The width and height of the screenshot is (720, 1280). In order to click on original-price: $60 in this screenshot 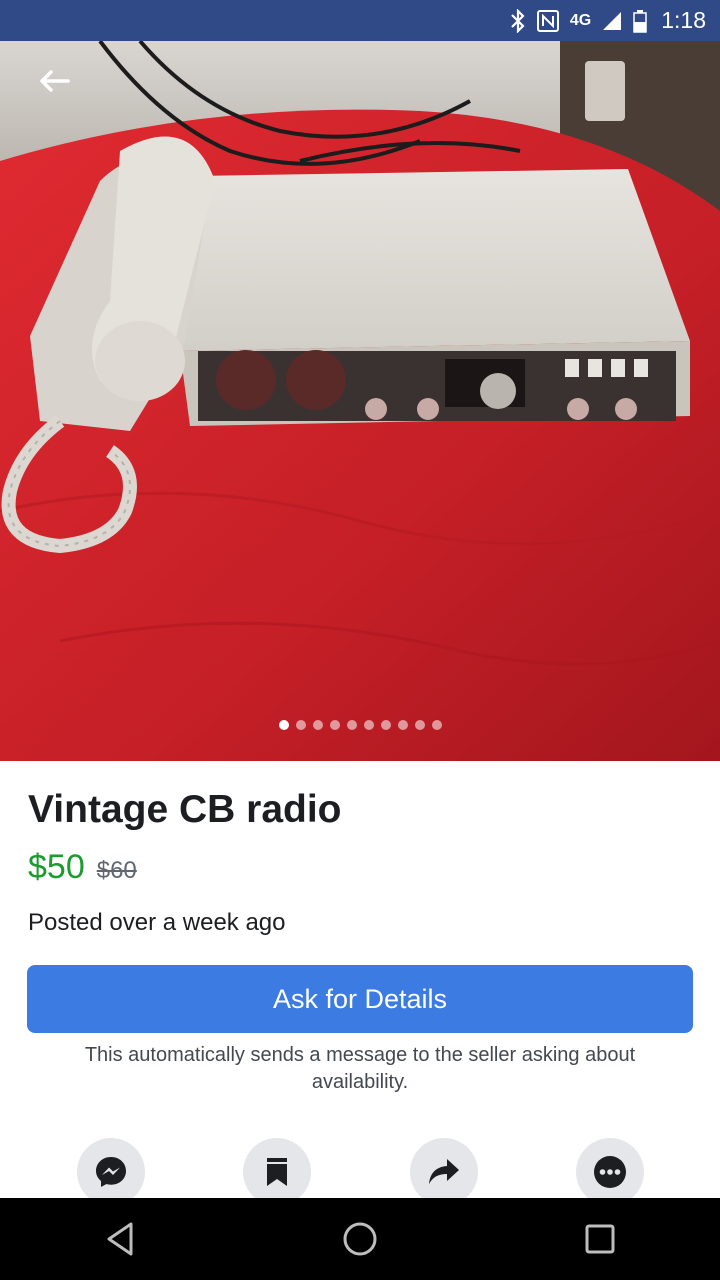, I will do `click(116, 870)`.